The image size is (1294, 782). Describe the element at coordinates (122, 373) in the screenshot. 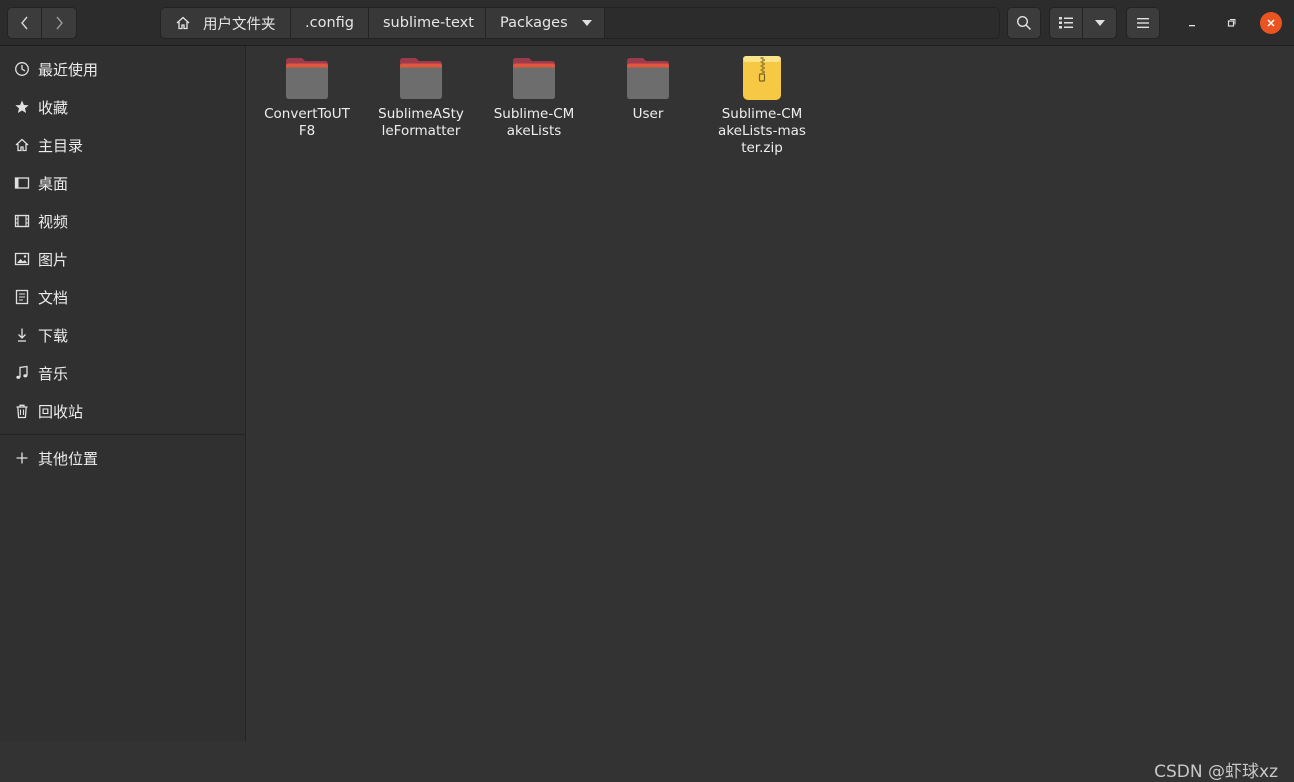

I see `sidebar-item-music: 音乐` at that location.